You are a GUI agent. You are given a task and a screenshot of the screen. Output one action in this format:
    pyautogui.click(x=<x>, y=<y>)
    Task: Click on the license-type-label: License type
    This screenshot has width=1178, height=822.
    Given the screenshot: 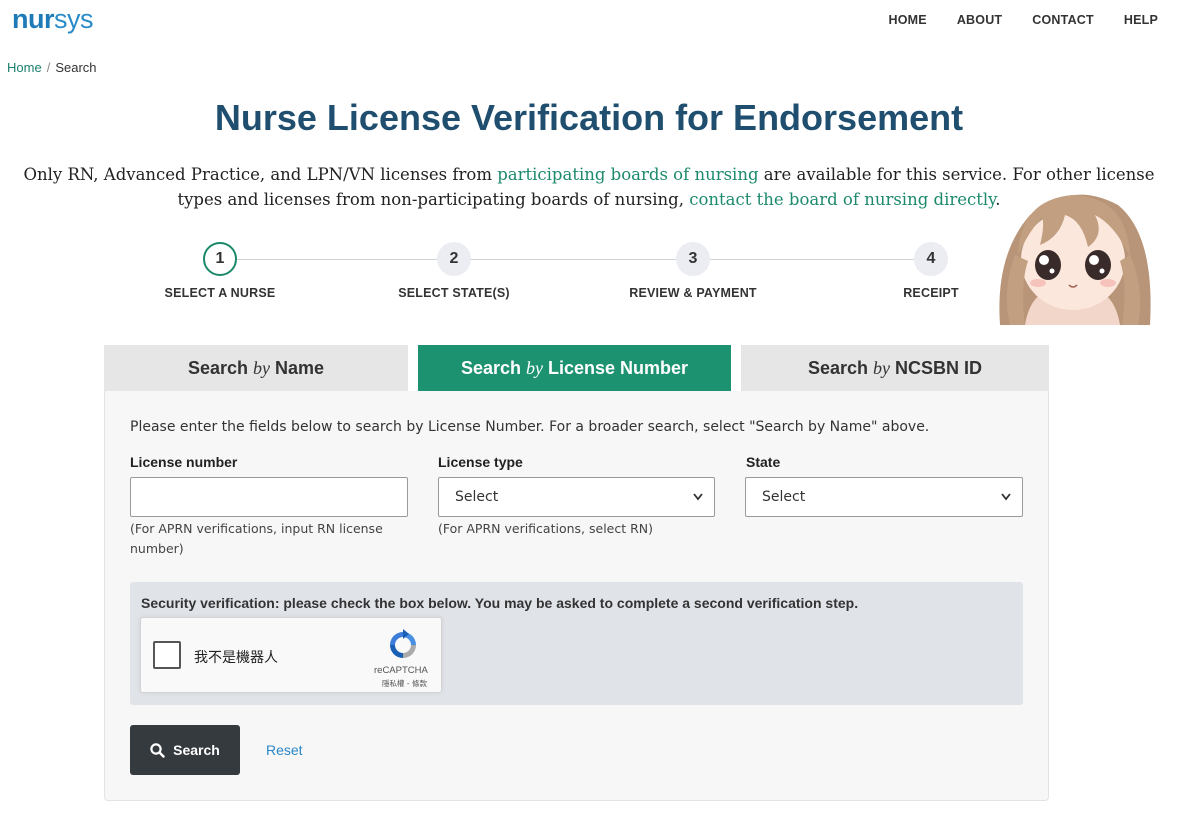 What is the action you would take?
    pyautogui.click(x=480, y=462)
    